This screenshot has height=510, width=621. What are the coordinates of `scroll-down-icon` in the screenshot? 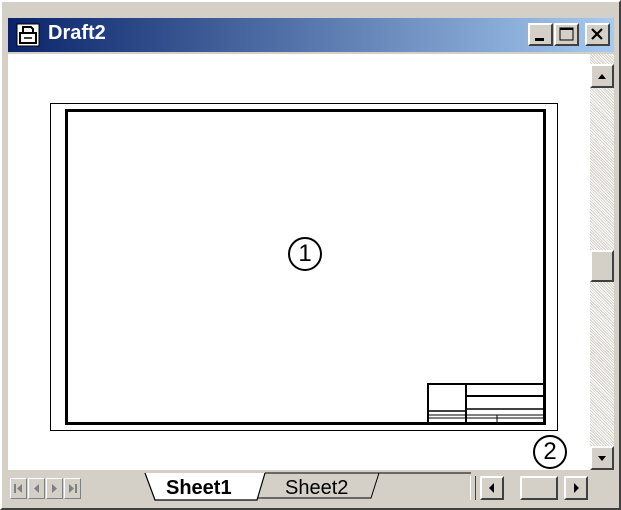 It's located at (602, 458).